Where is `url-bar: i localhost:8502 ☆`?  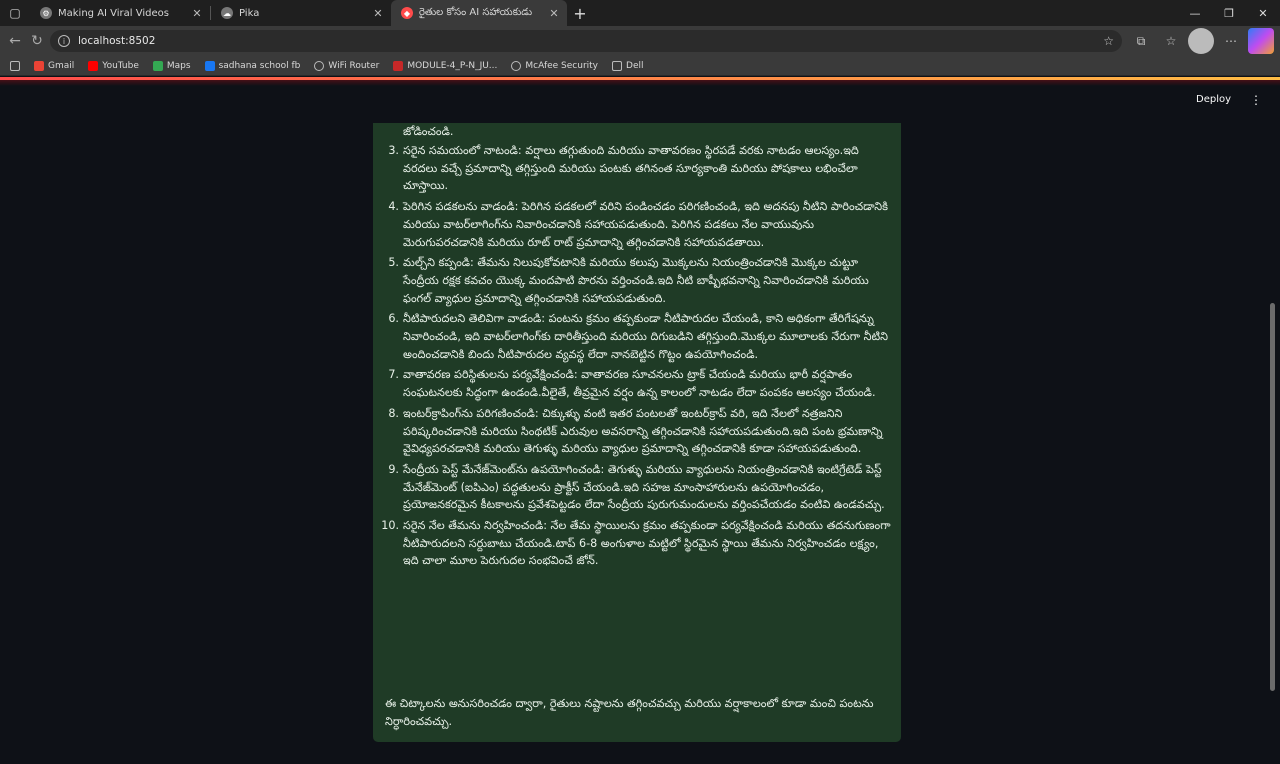 url-bar: i localhost:8502 ☆ is located at coordinates (586, 41).